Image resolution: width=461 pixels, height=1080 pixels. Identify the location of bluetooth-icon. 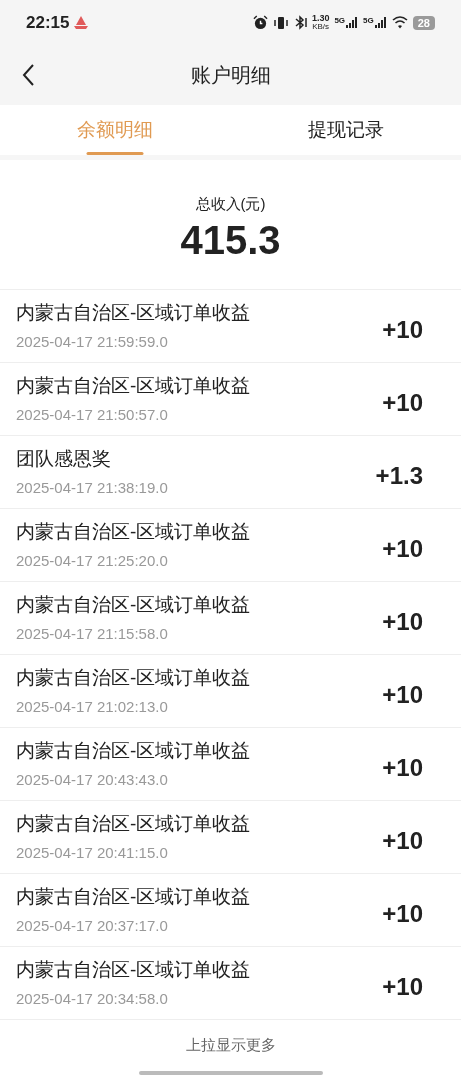
(300, 22).